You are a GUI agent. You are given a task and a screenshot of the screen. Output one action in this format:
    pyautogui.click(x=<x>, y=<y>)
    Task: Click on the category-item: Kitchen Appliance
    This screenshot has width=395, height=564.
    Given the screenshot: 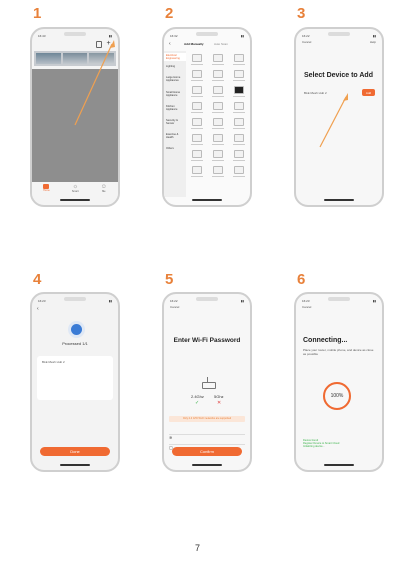 What is the action you would take?
    pyautogui.click(x=175, y=108)
    